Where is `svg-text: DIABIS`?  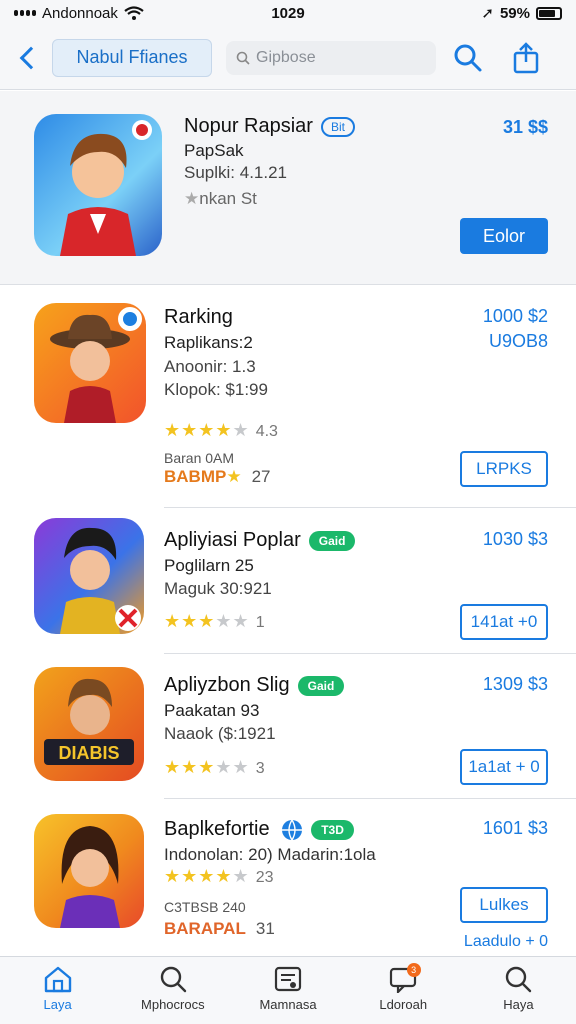
svg-text: DIABIS is located at coordinates (88, 753).